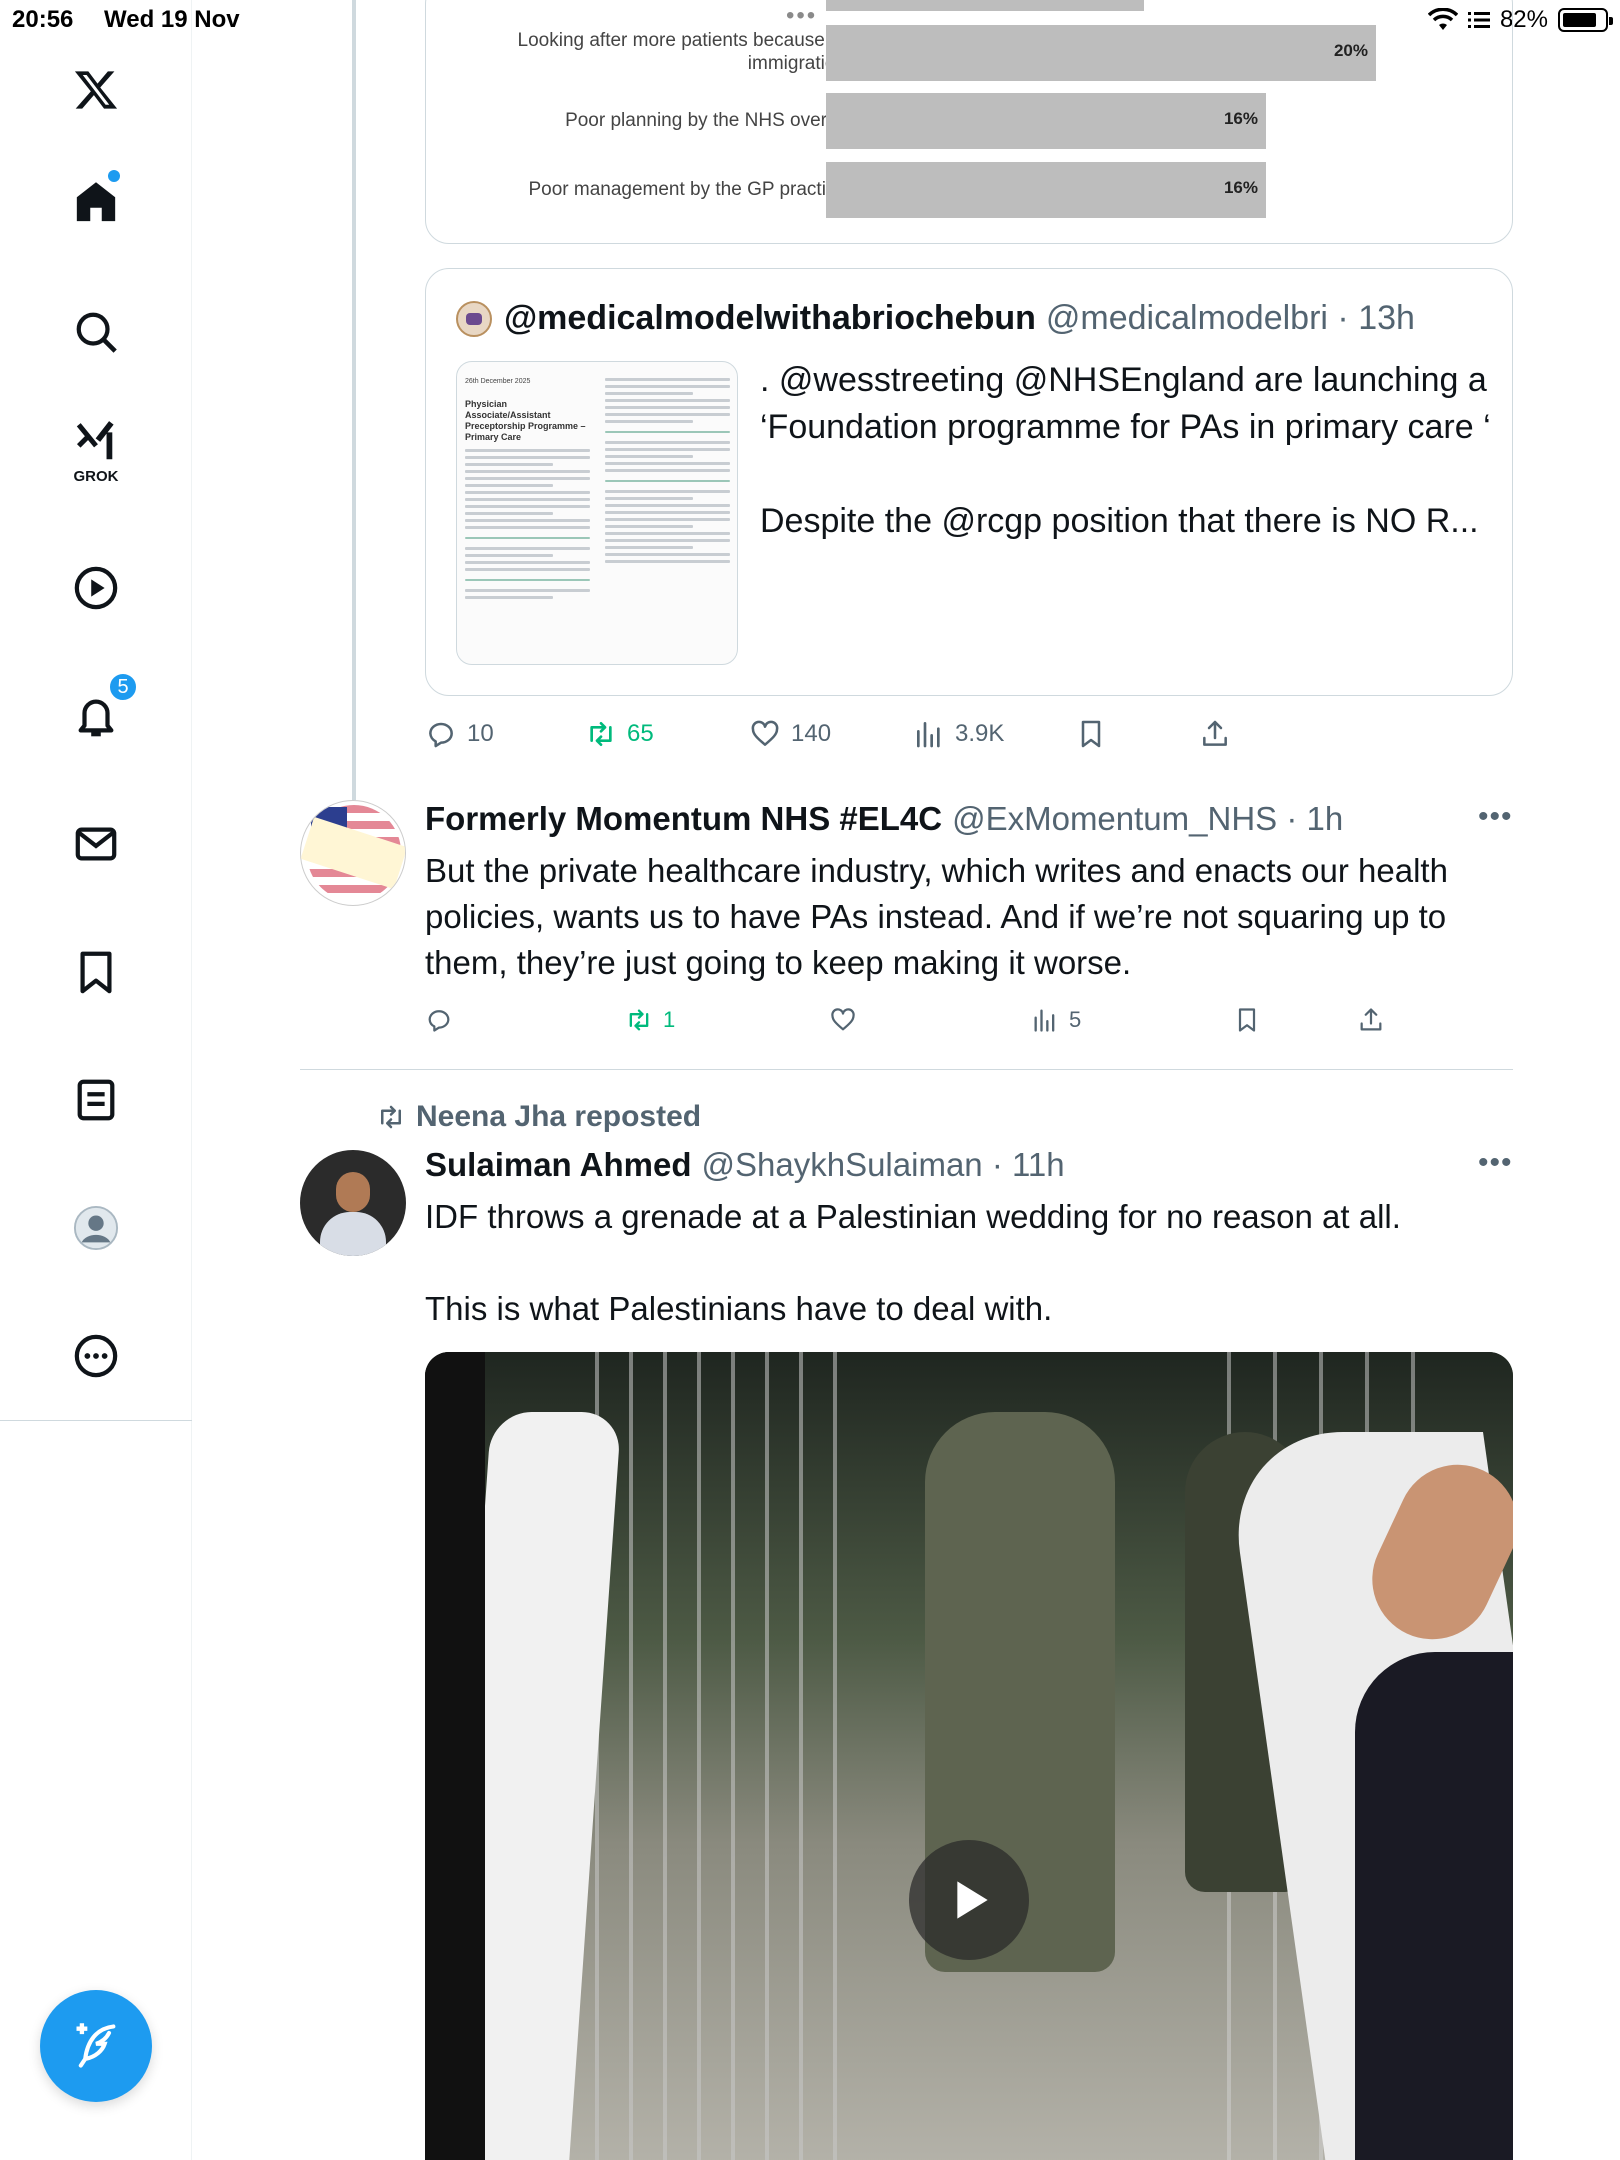 This screenshot has height=2160, width=1620. Describe the element at coordinates (459, 734) in the screenshot. I see `reply-button: 10` at that location.